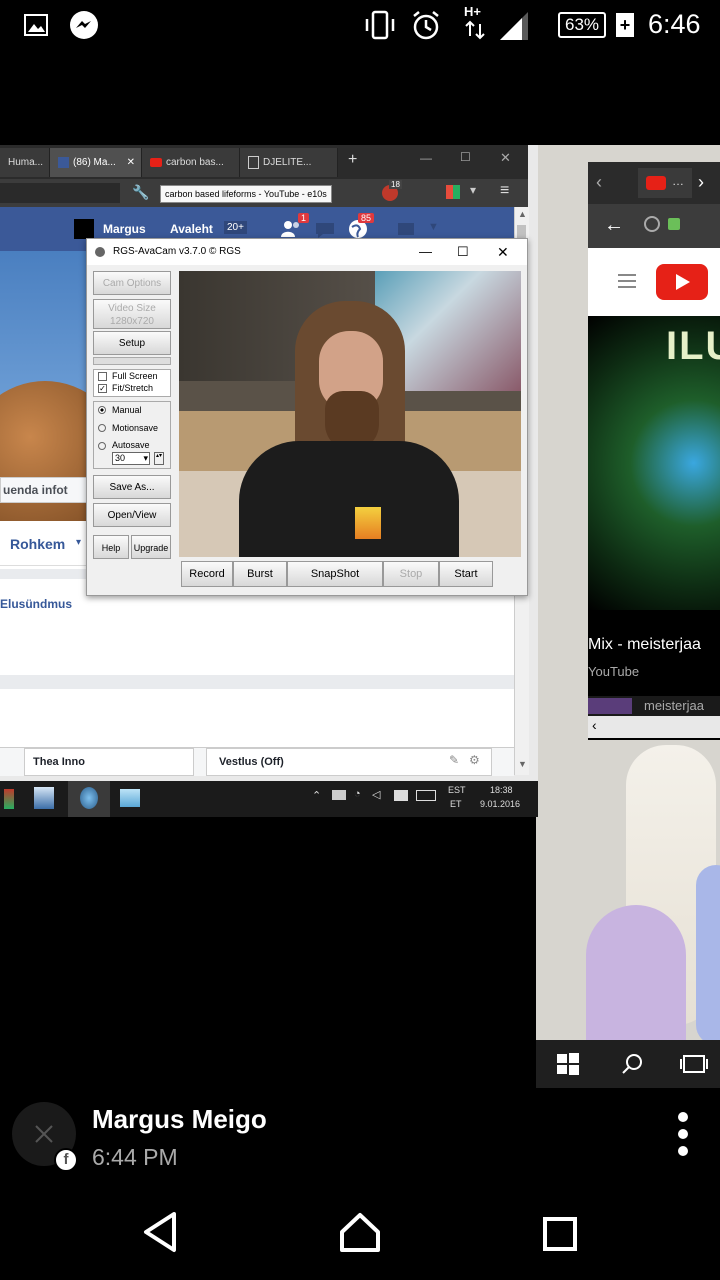 The image size is (720, 1280). Describe the element at coordinates (613, 671) in the screenshot. I see `channel-name: YouTube` at that location.